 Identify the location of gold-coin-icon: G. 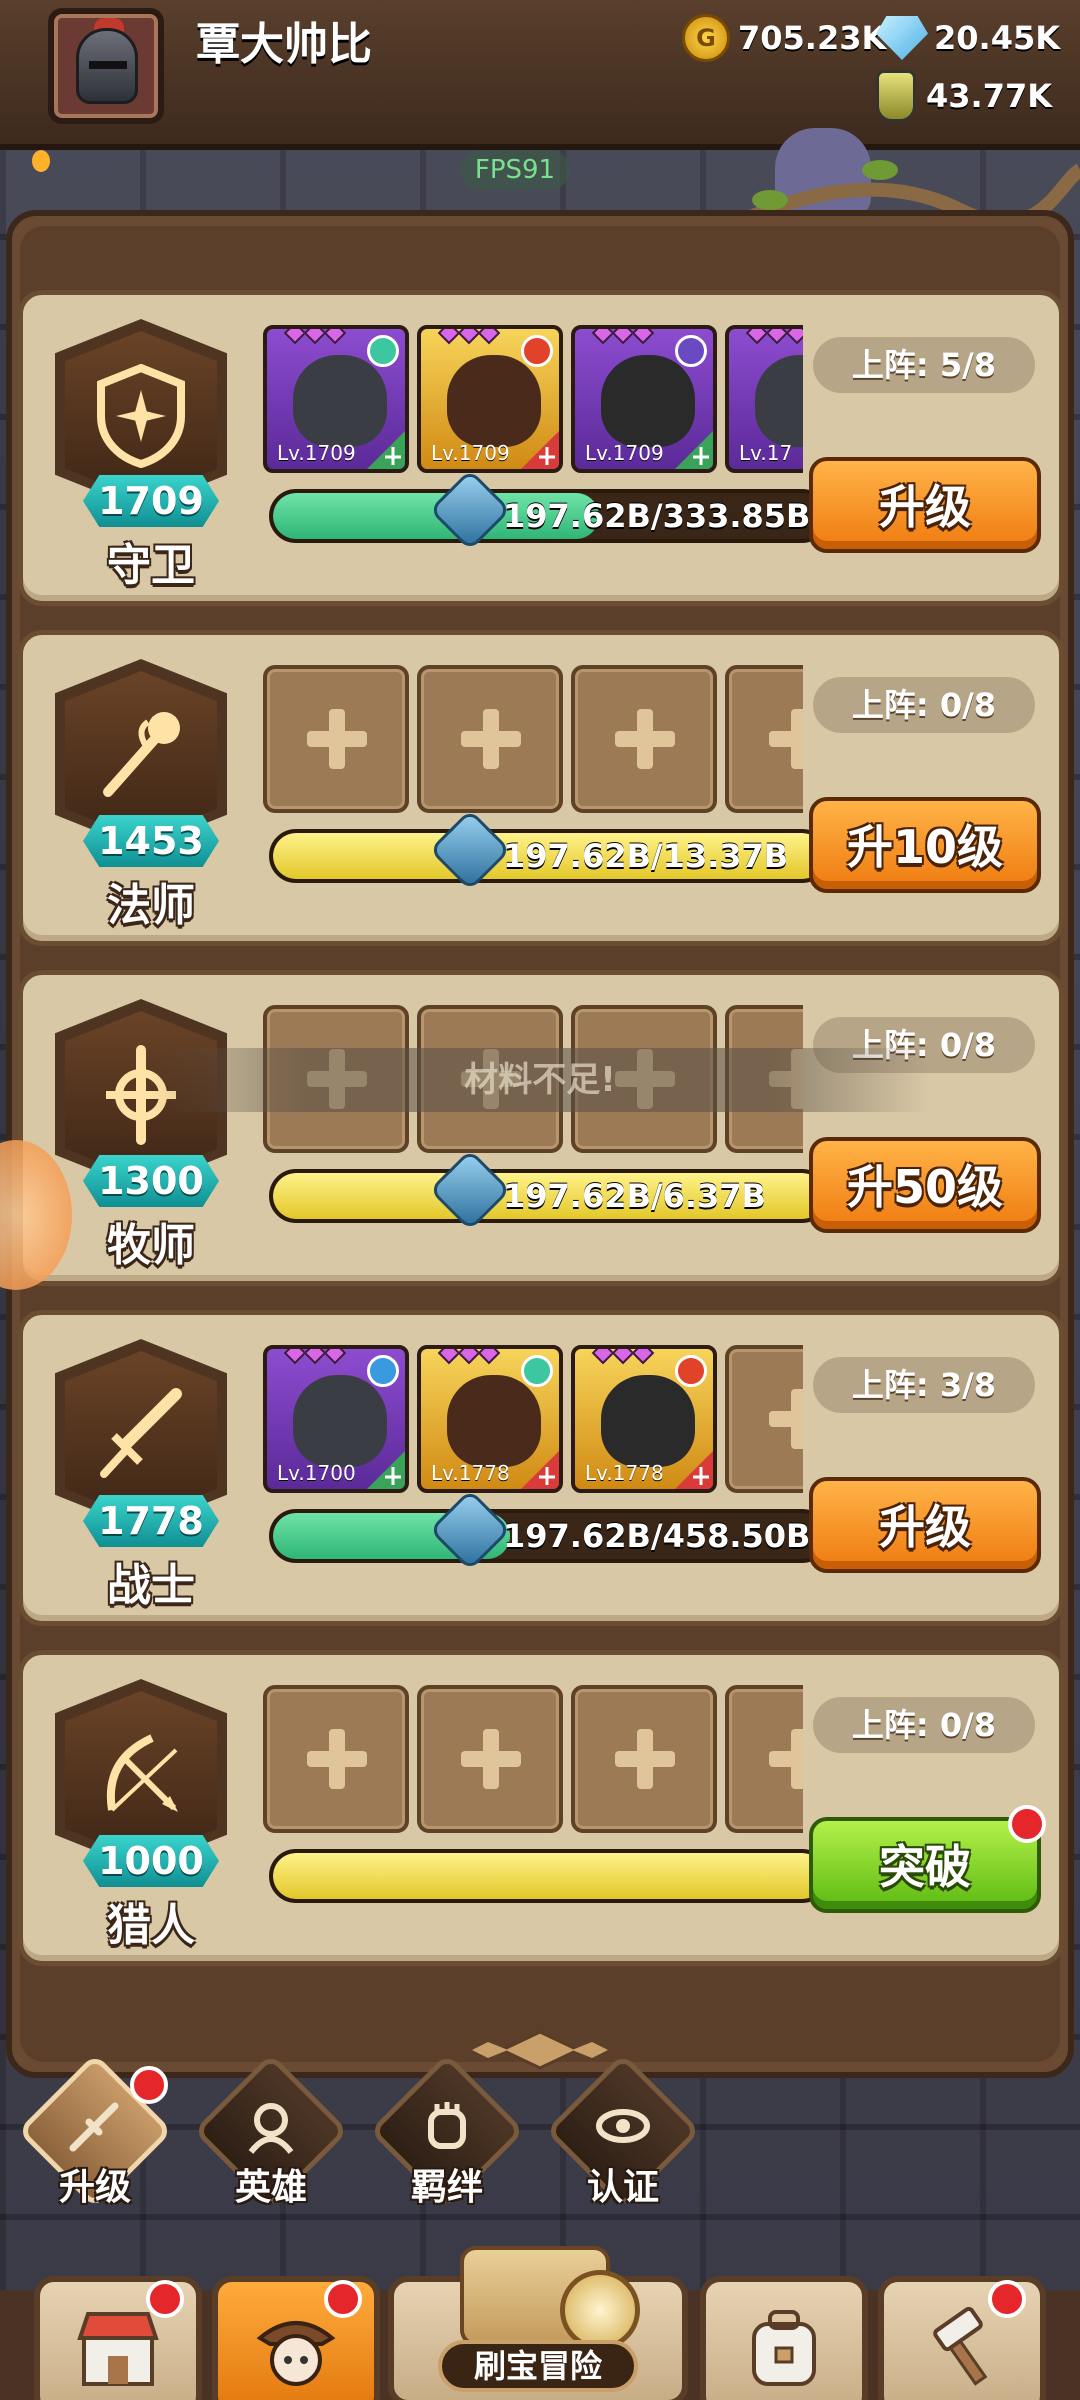
(706, 38).